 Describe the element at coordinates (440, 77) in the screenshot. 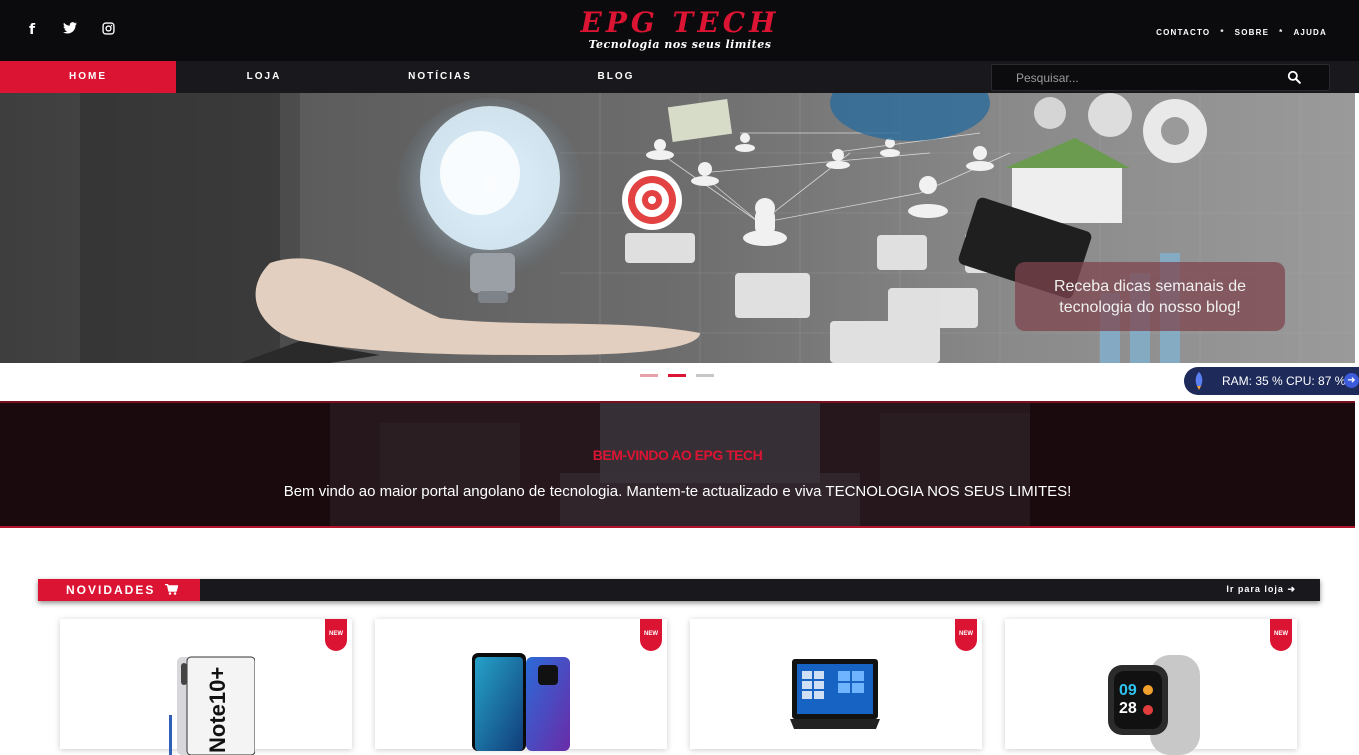

I see `nav-item-noticias: NOTÍCIAS` at that location.